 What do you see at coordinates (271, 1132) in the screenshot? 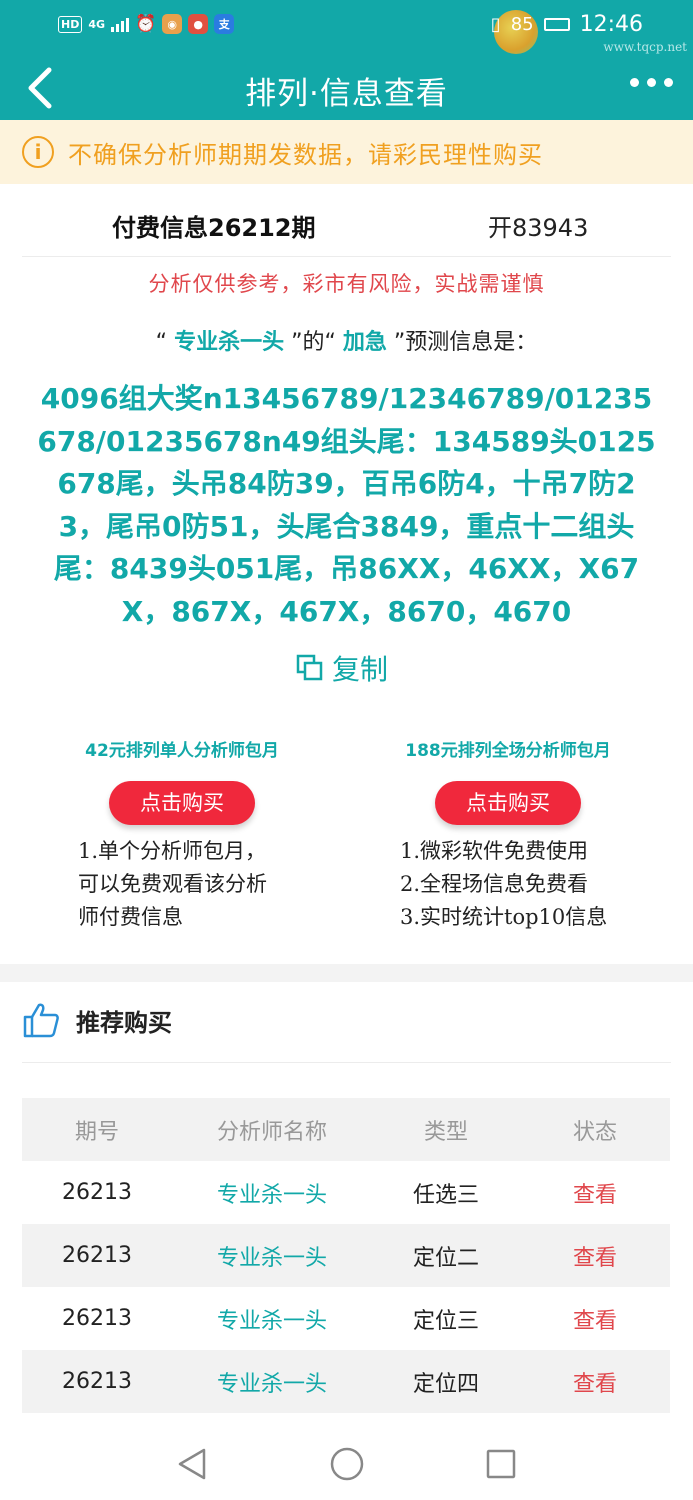
I see `column-header-analyst: 分析师名称` at bounding box center [271, 1132].